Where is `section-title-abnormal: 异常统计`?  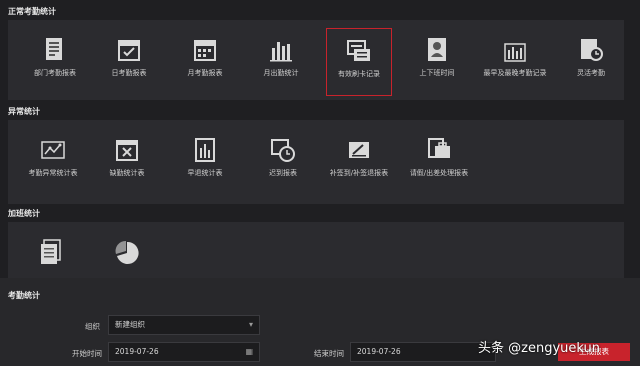 section-title-abnormal: 异常统计 is located at coordinates (24, 111).